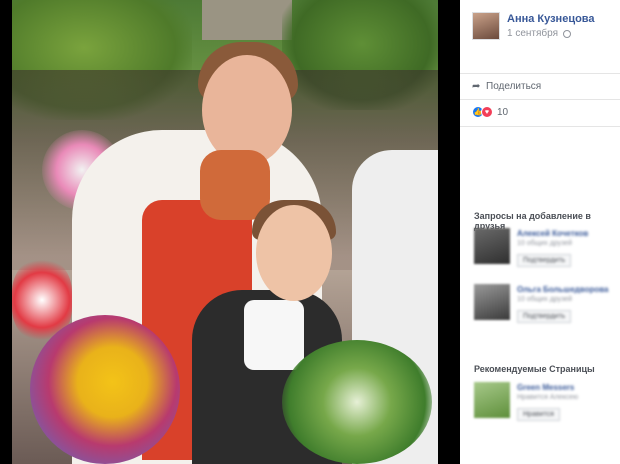 The height and width of the screenshot is (464, 620). What do you see at coordinates (492, 400) in the screenshot?
I see `recommended-page-thumb` at bounding box center [492, 400].